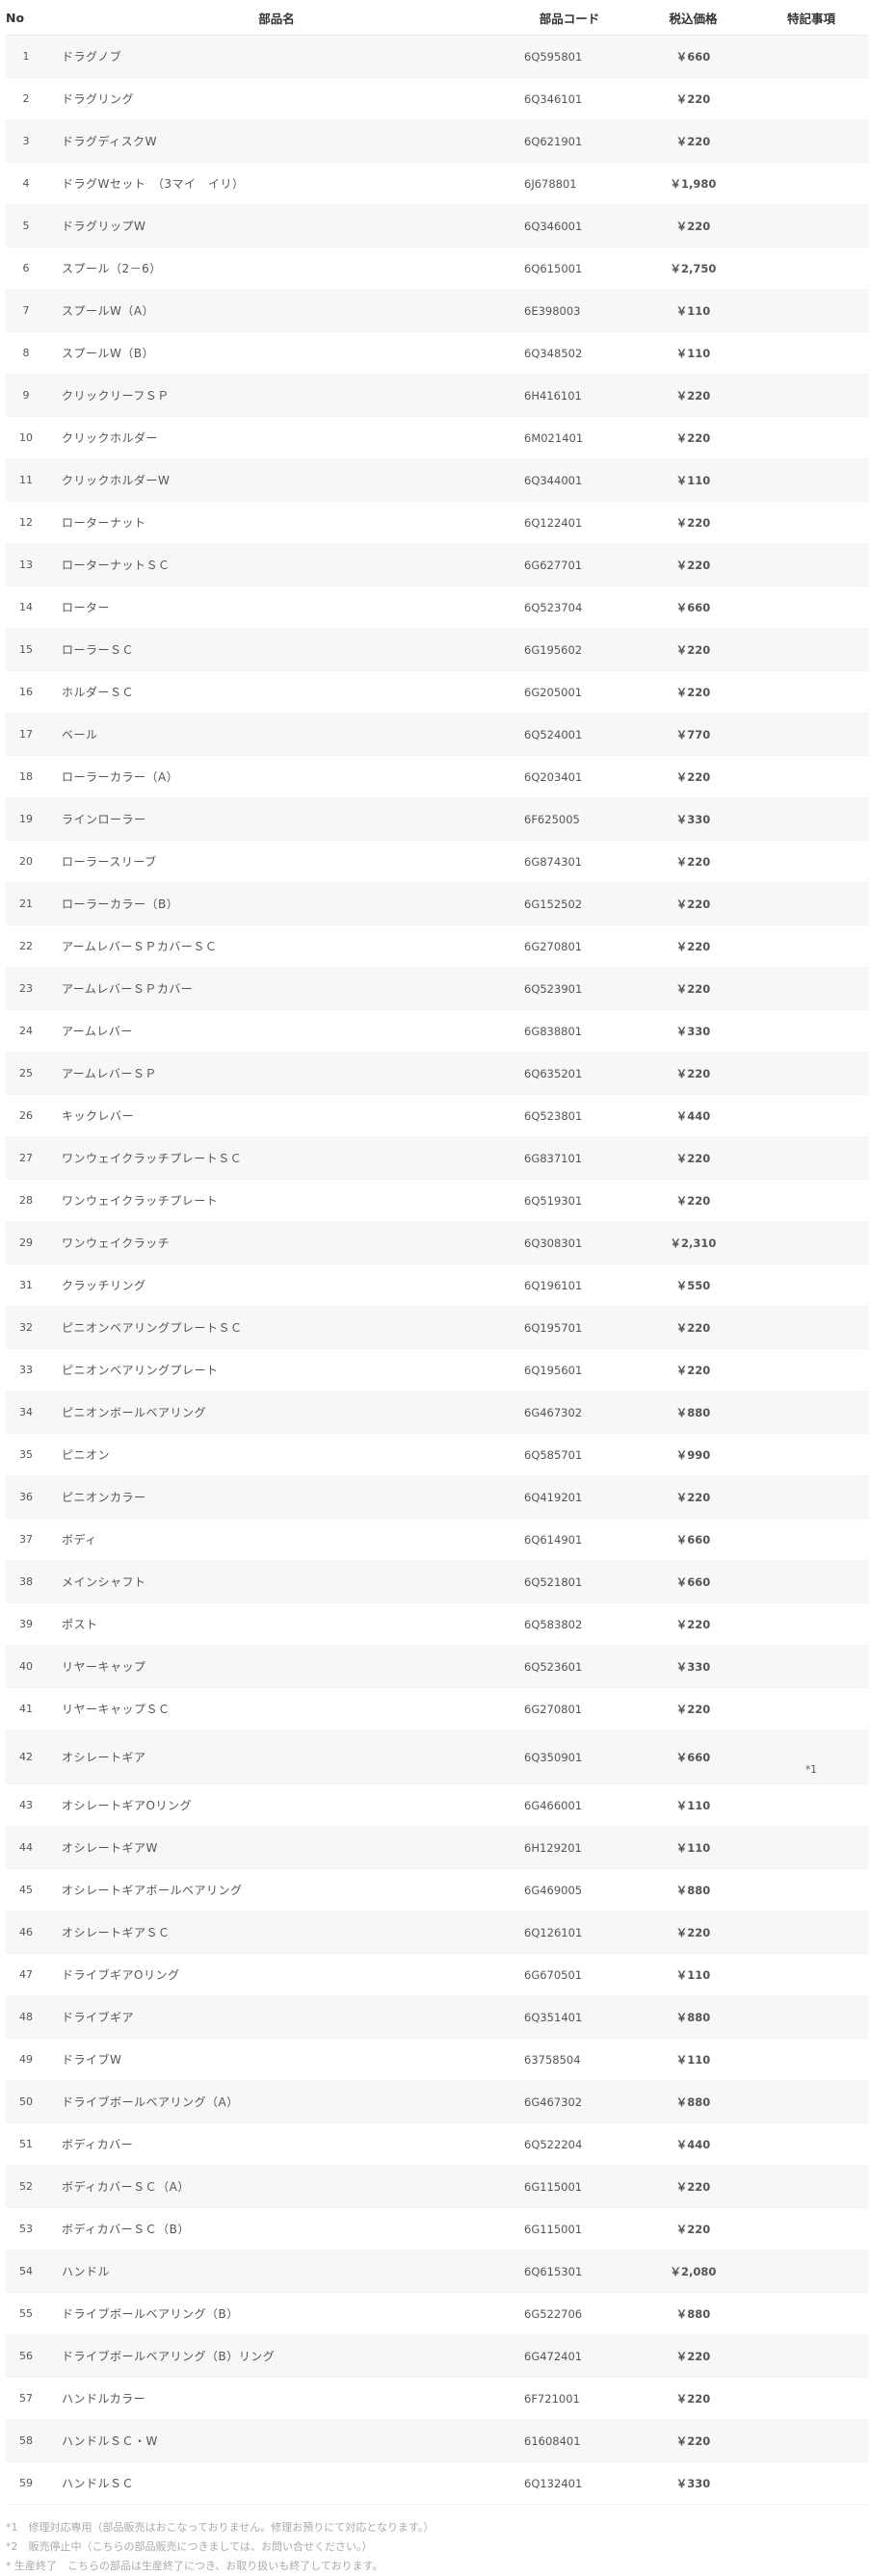 The image size is (870, 2576). I want to click on cell-part-name: ボディカバーＳＣ（B）, so click(276, 2229).